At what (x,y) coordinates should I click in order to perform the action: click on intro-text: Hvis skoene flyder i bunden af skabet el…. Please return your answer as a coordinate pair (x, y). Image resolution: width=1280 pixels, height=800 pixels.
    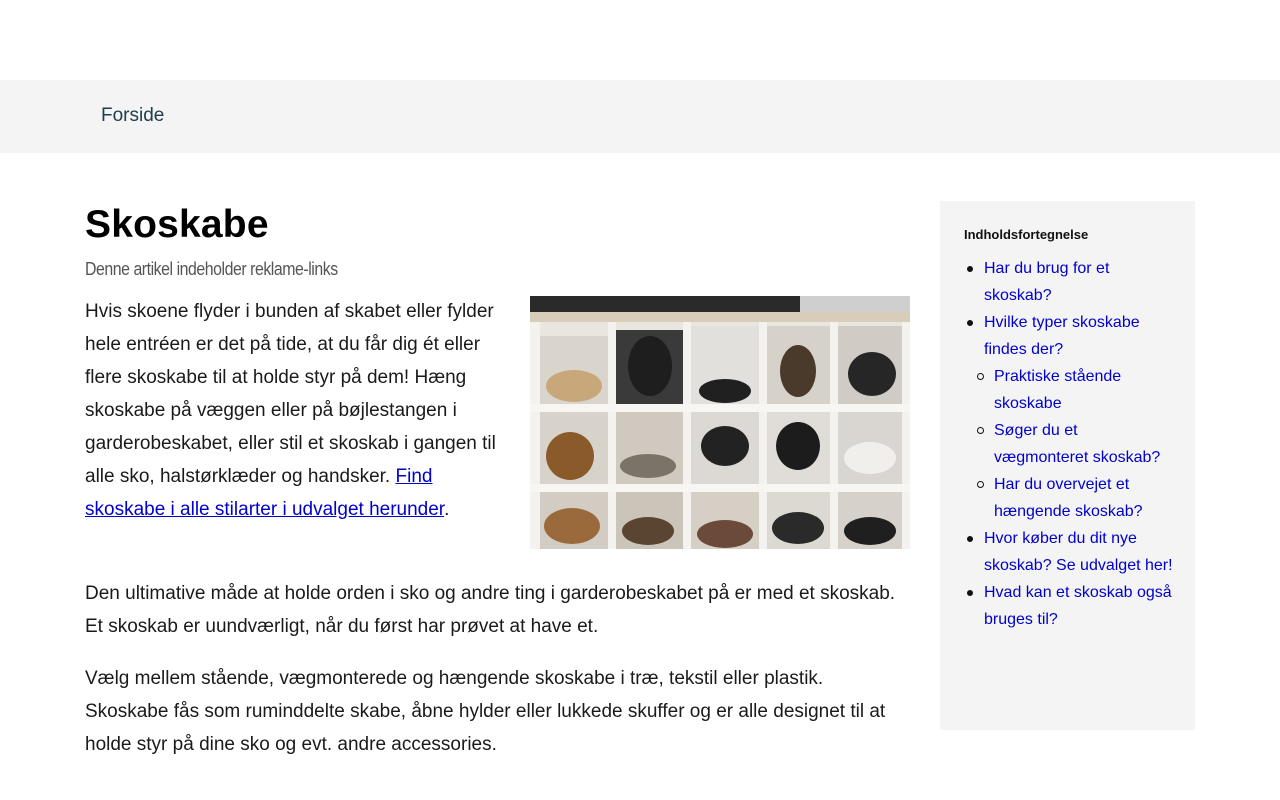
    Looking at the image, I should click on (290, 394).